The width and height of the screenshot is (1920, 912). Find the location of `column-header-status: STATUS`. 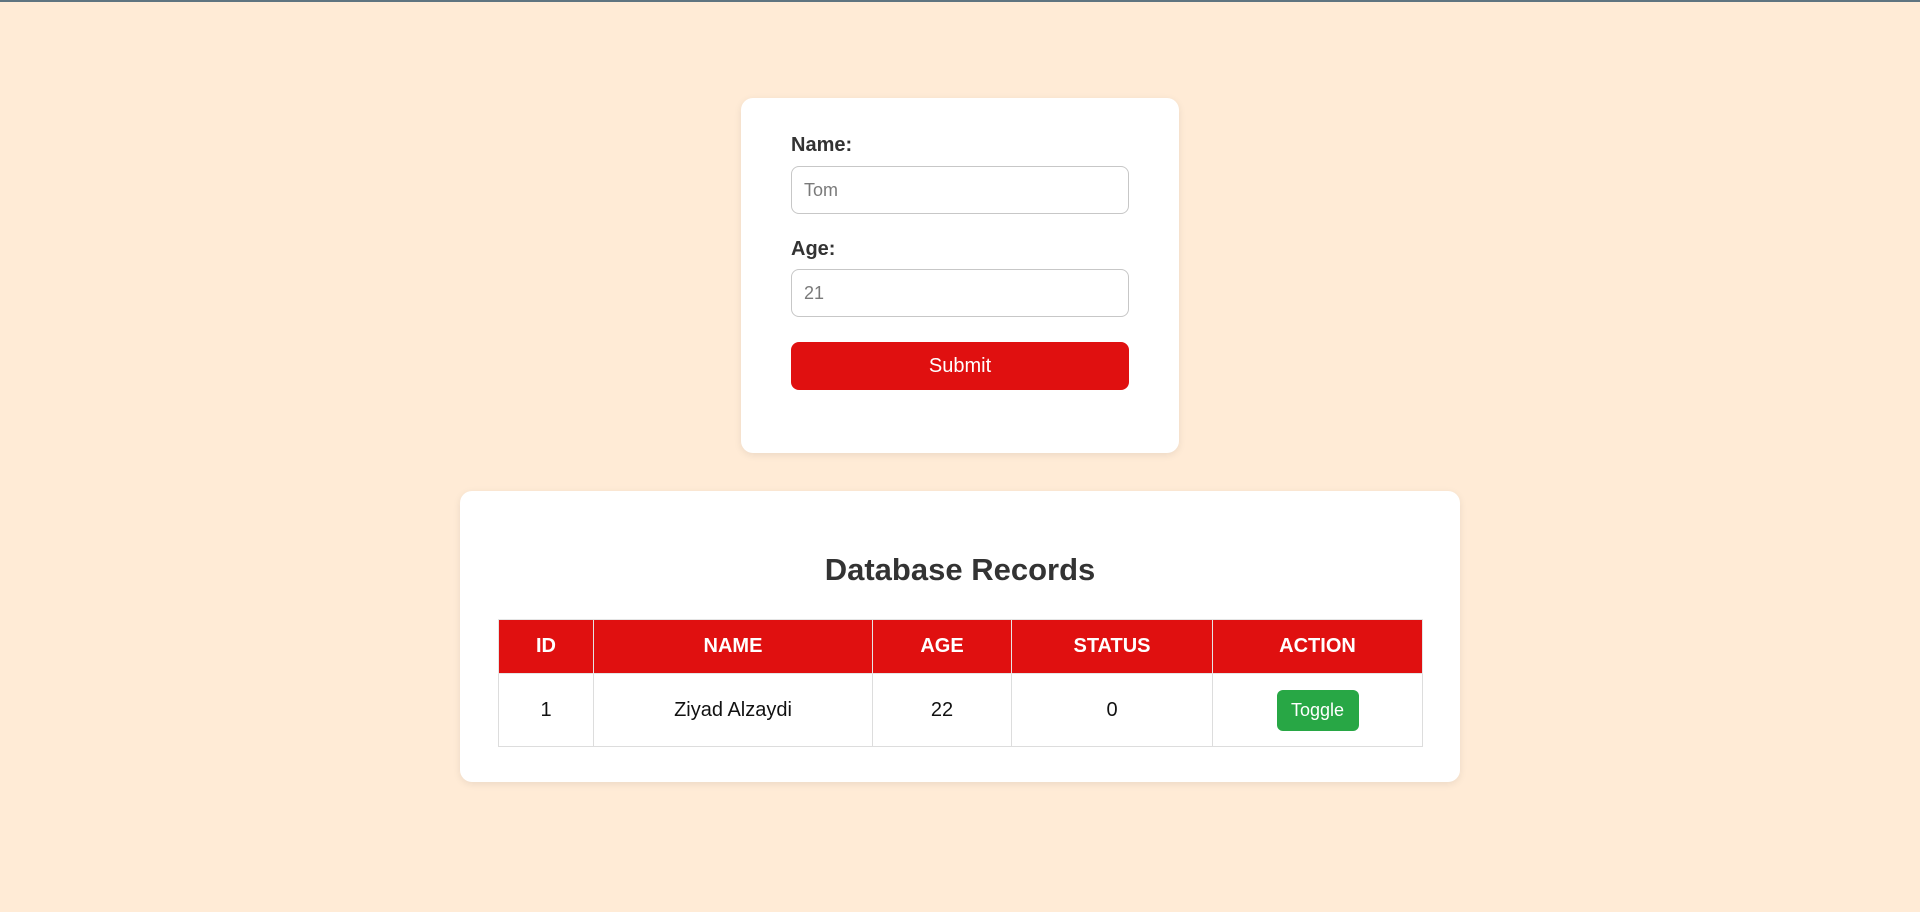

column-header-status: STATUS is located at coordinates (1112, 646).